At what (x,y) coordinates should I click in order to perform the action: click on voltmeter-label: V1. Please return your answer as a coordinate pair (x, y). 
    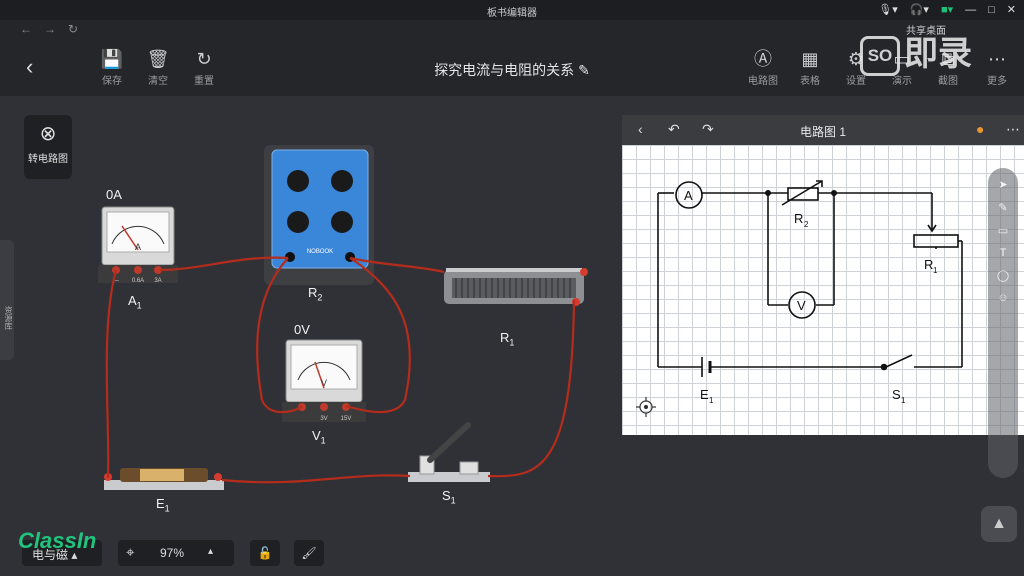
    Looking at the image, I should click on (319, 437).